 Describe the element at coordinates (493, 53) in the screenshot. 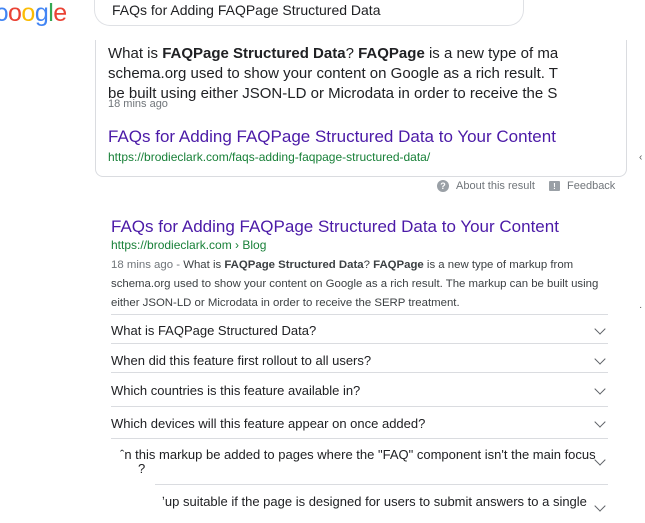

I see `snippet-text: is a new type of markup fr` at that location.